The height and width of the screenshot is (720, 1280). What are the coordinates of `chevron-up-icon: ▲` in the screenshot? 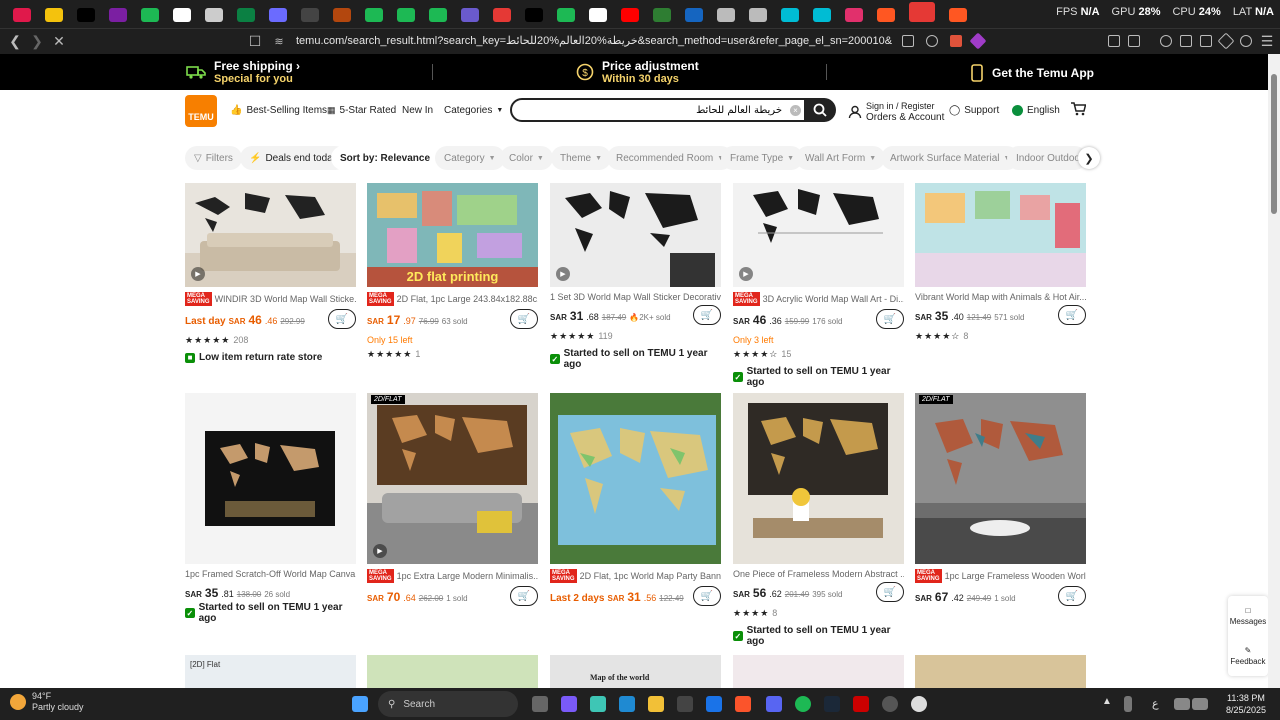 It's located at (1110, 704).